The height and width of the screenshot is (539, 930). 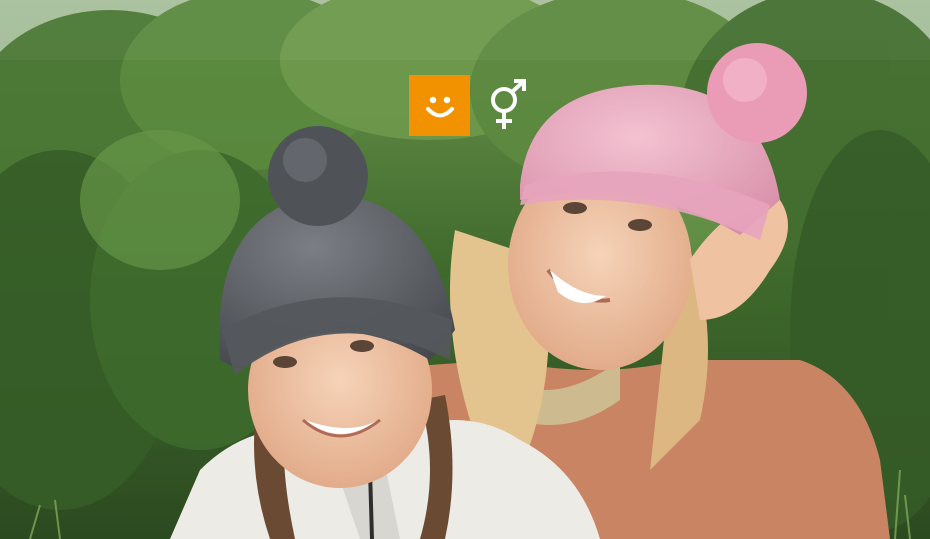 I want to click on unisex-badge, so click(x=508, y=105).